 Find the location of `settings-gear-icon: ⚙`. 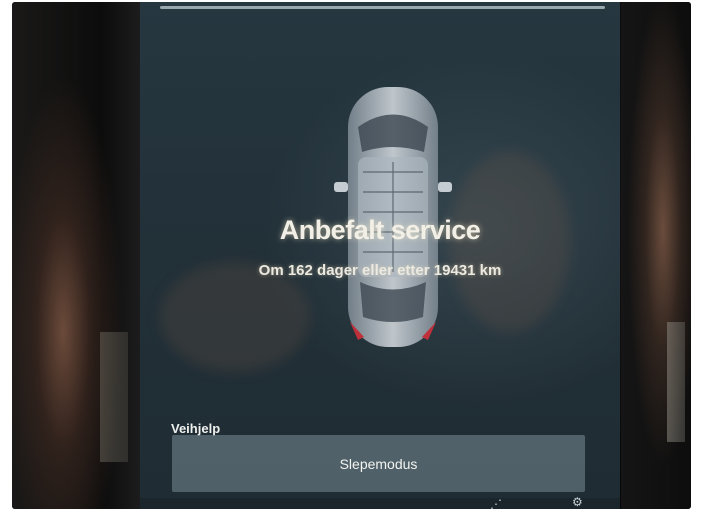

settings-gear-icon: ⚙ is located at coordinates (577, 502).